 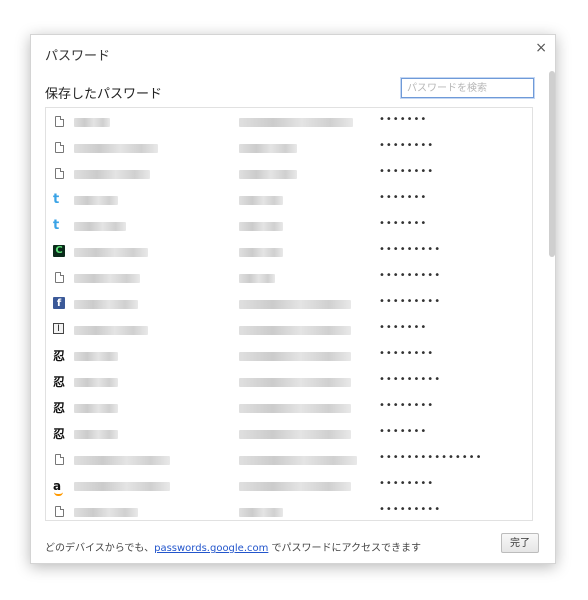 I want to click on done-button: 完了, so click(x=520, y=543).